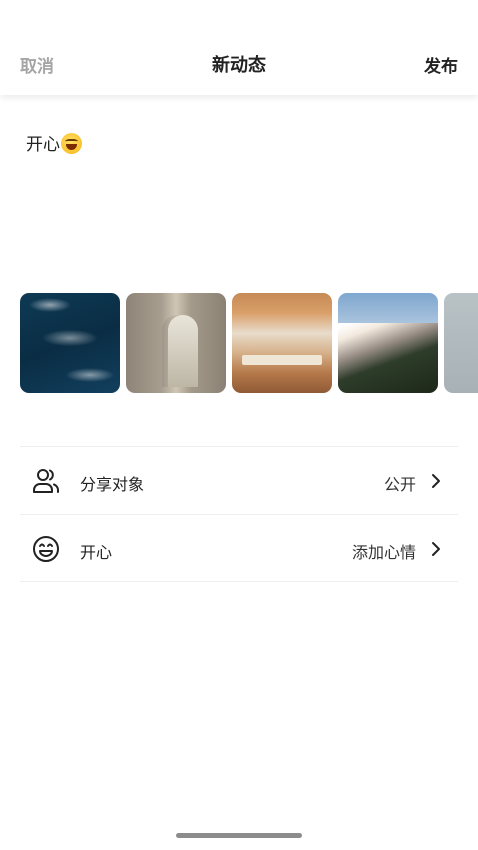  I want to click on mood-value: 添加心情, so click(383, 552).